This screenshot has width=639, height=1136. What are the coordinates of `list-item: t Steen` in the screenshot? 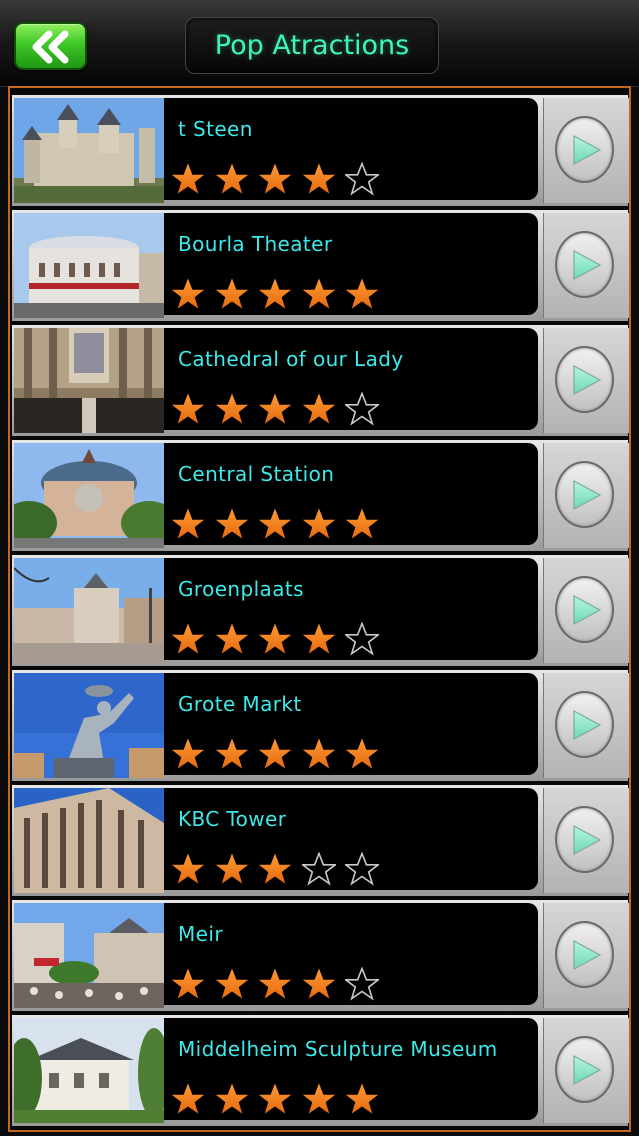 It's located at (320, 150).